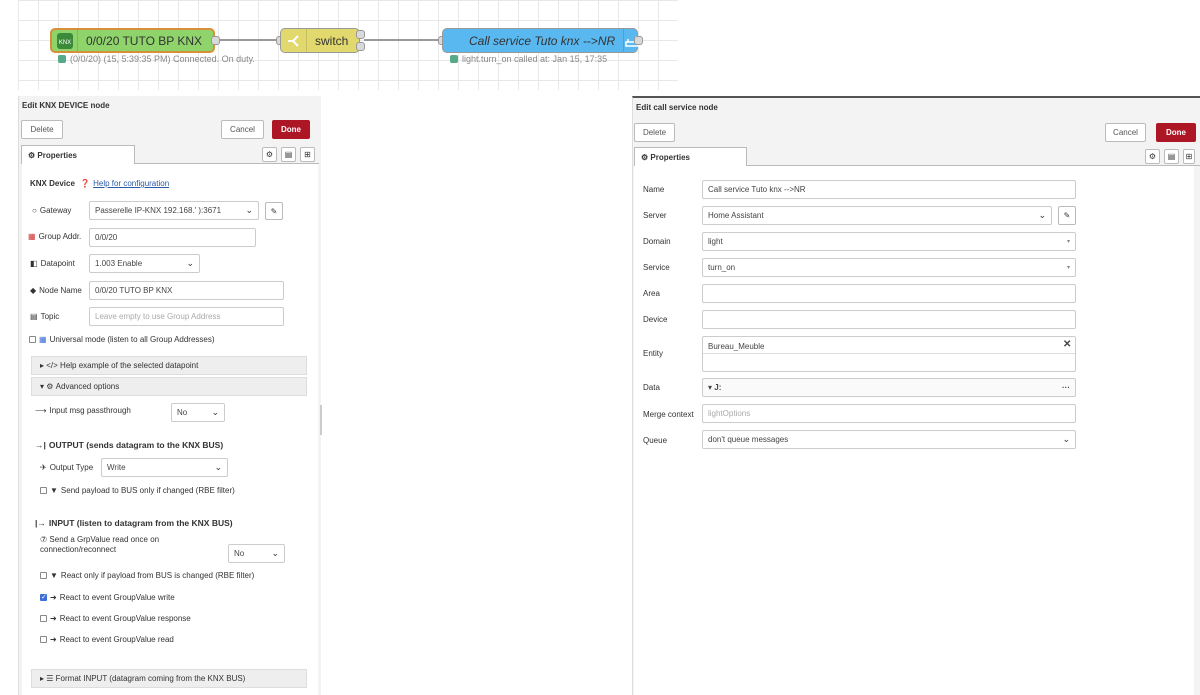  Describe the element at coordinates (186, 316) in the screenshot. I see `topic-input: Leave empty to use Group Address` at that location.